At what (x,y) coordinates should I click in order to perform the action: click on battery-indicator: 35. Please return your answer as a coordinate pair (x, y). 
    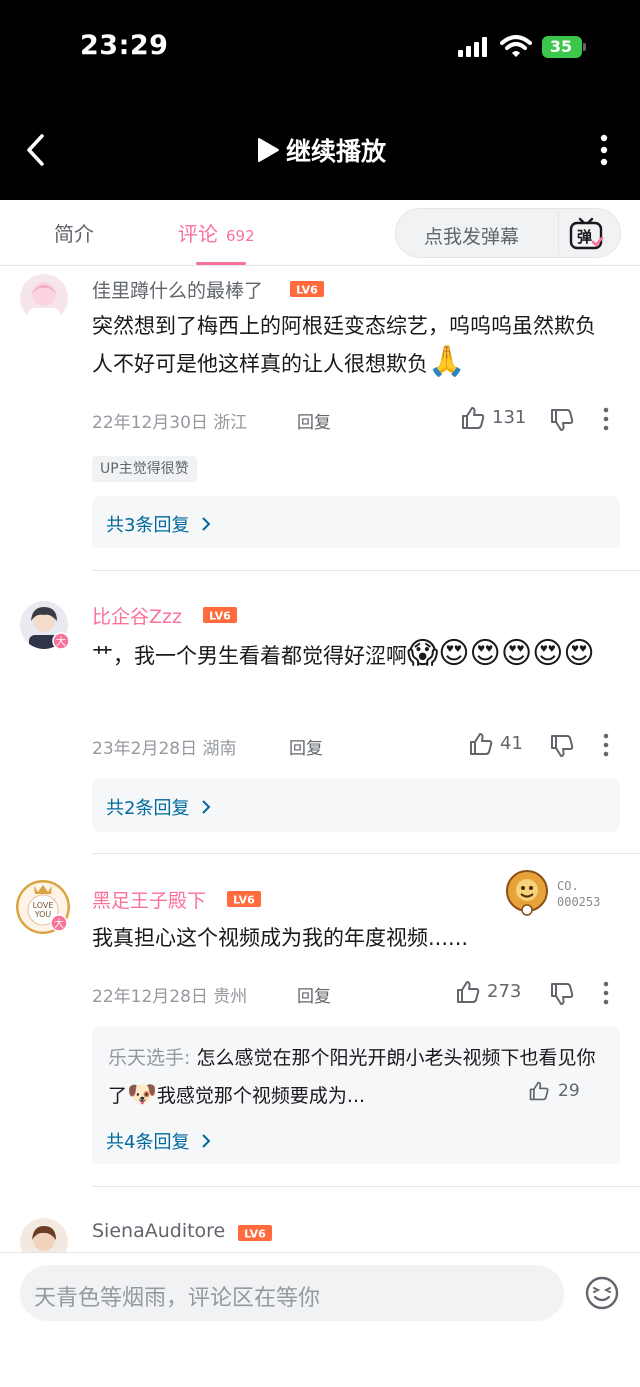
    Looking at the image, I should click on (564, 47).